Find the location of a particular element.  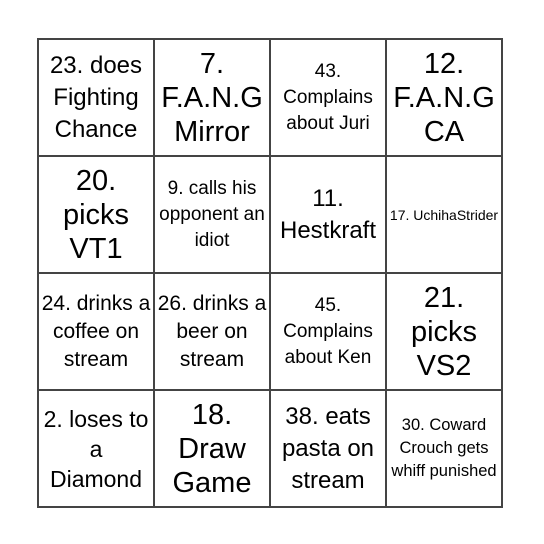

bingo-cell: 20. picks VT1 is located at coordinates (96, 214).